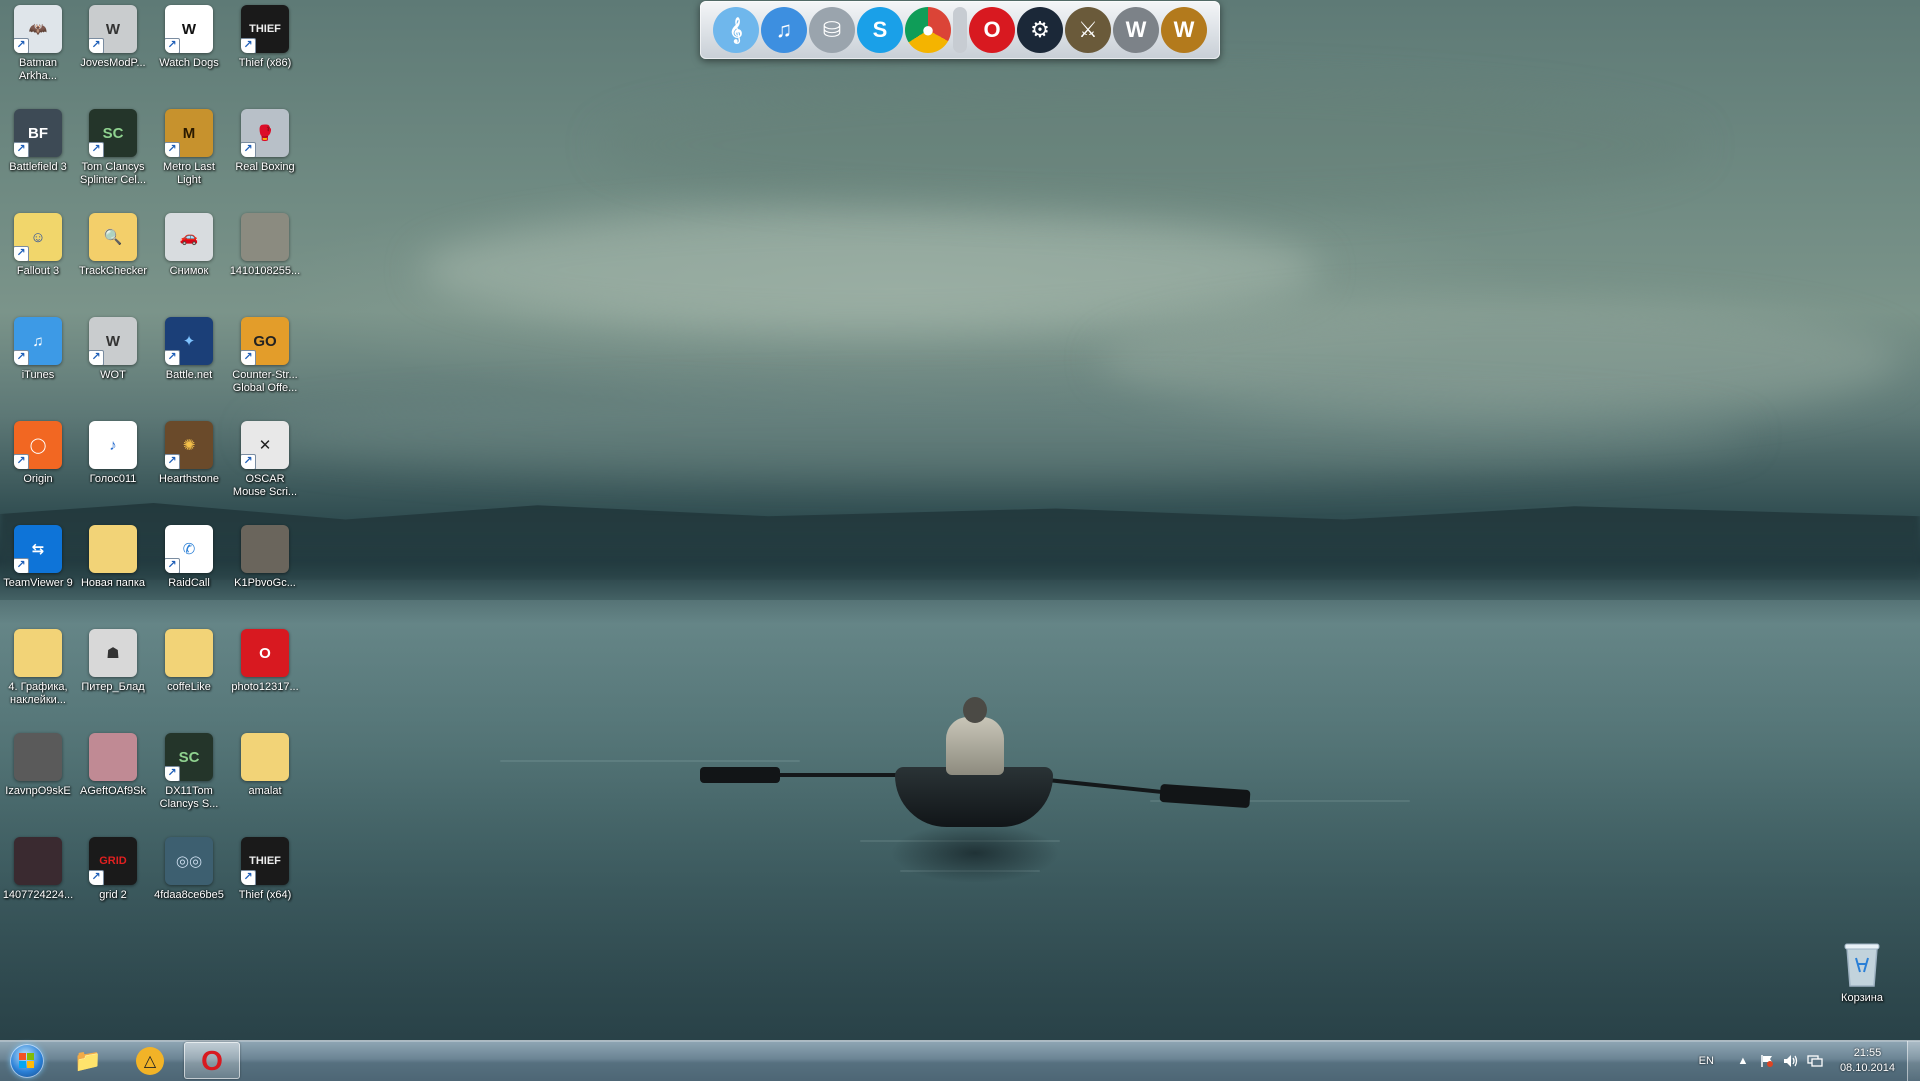  What do you see at coordinates (265, 154) in the screenshot?
I see `desktop-icon: 🥊 ↗ Real Boxing` at bounding box center [265, 154].